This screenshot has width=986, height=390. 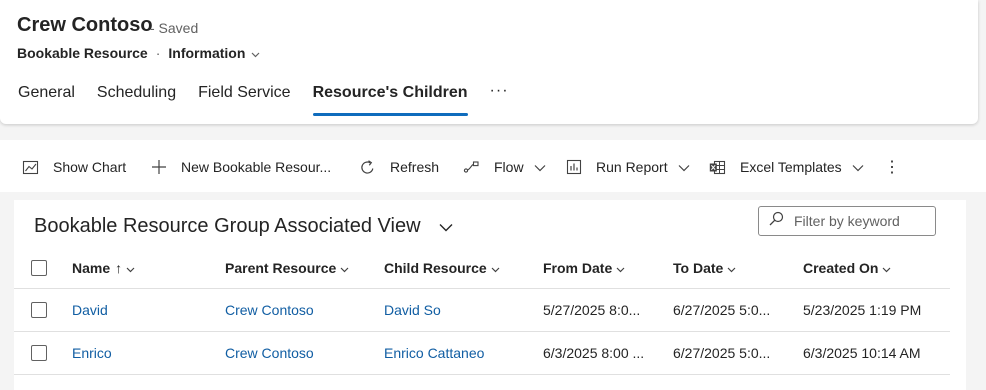 What do you see at coordinates (435, 268) in the screenshot?
I see `column-label: Child Resource` at bounding box center [435, 268].